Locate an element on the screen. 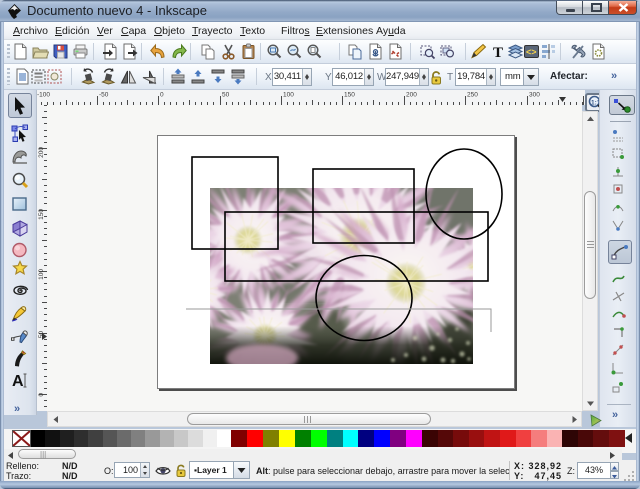 The height and width of the screenshot is (489, 640). svg-text: -100 is located at coordinates (43, 95).